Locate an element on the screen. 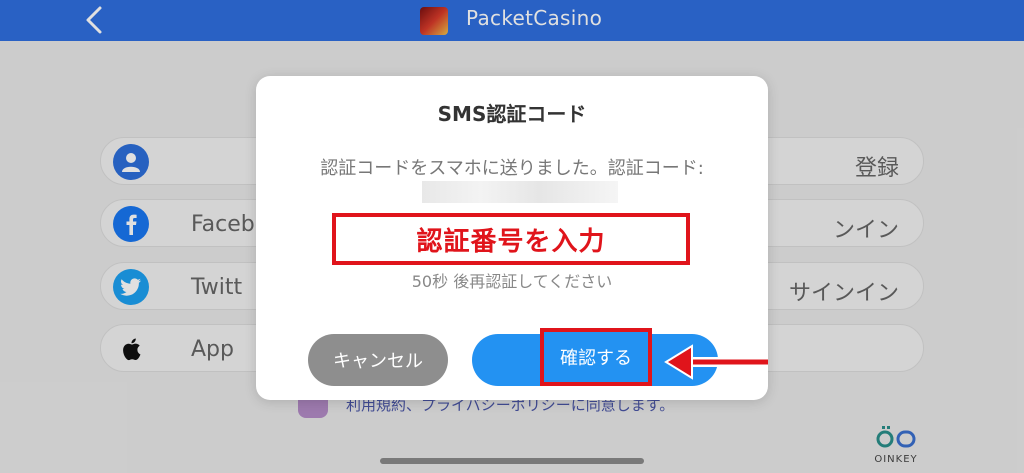 This screenshot has height=473, width=1024. auth-code-input-label: 認証番号を入力 is located at coordinates (511, 241).